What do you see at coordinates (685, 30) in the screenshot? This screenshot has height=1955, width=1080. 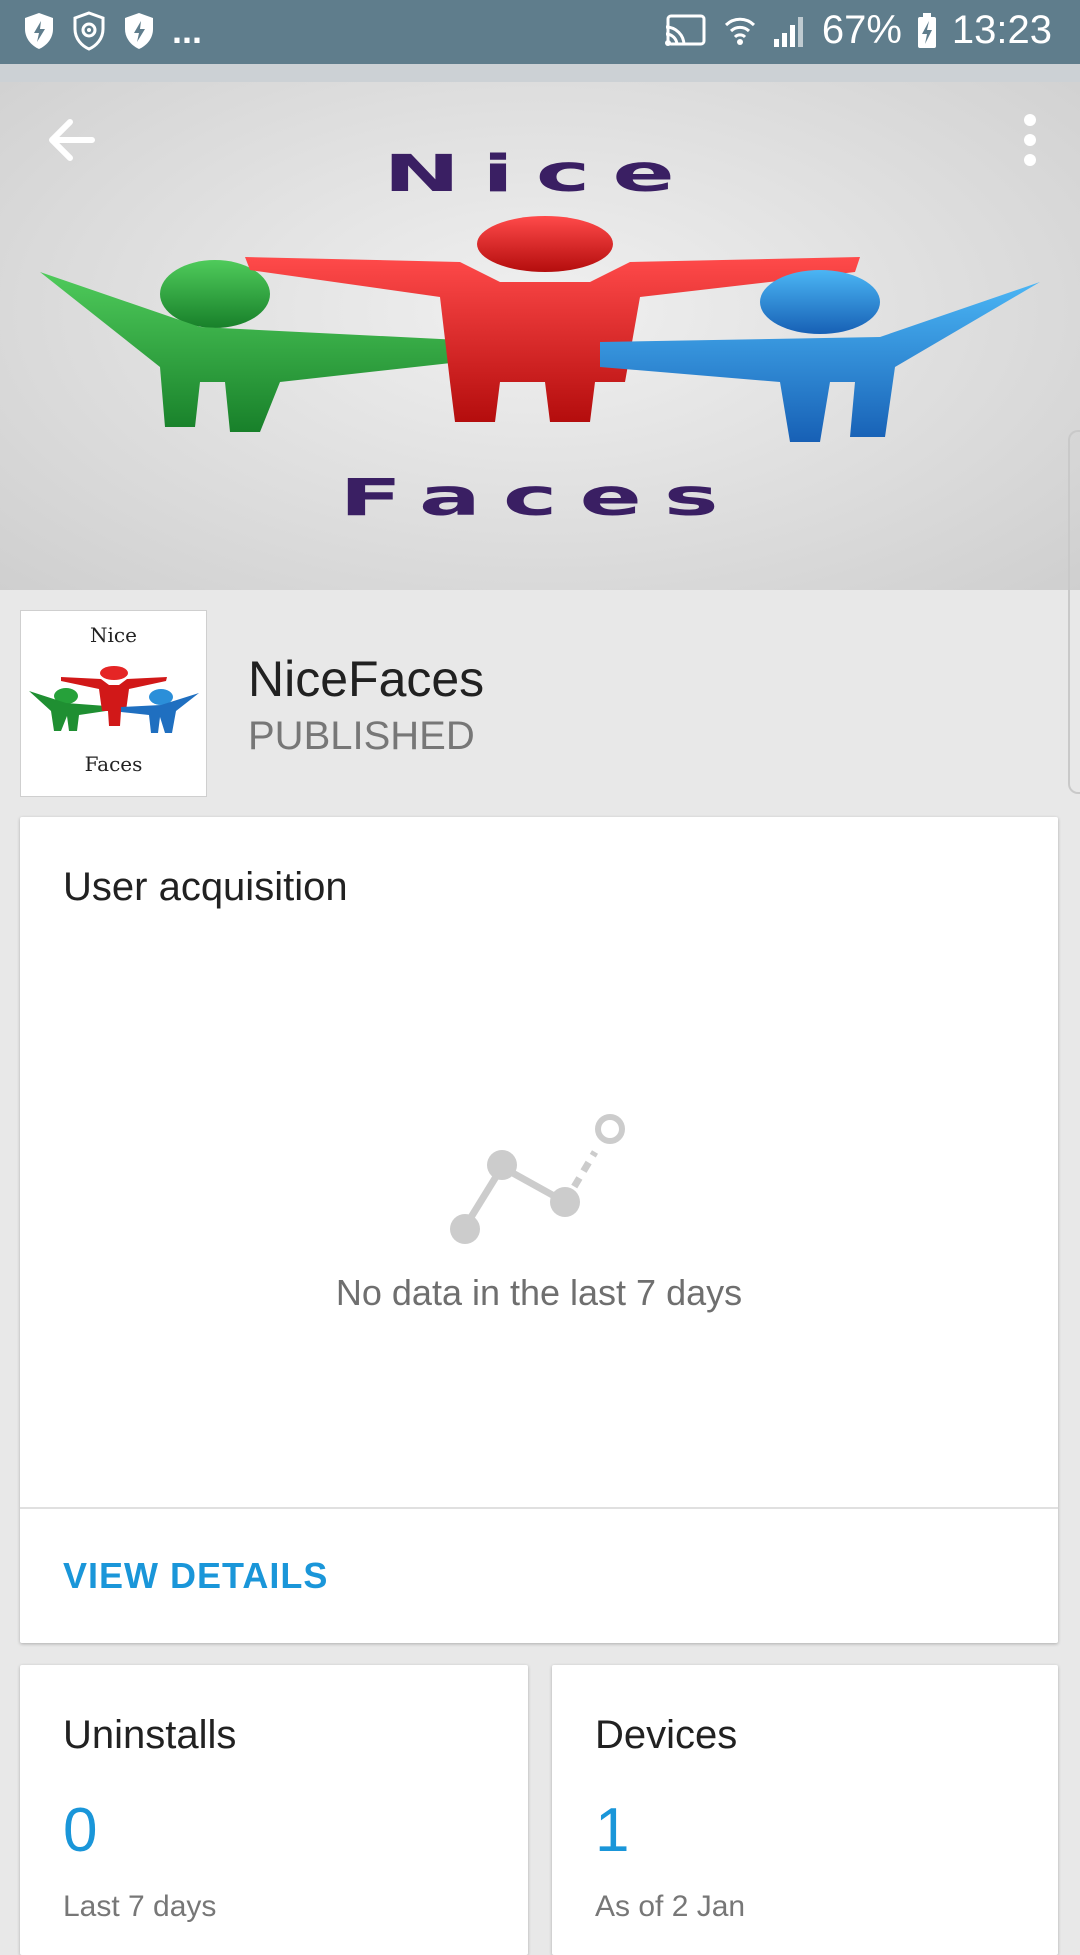 I see `cast-icon` at bounding box center [685, 30].